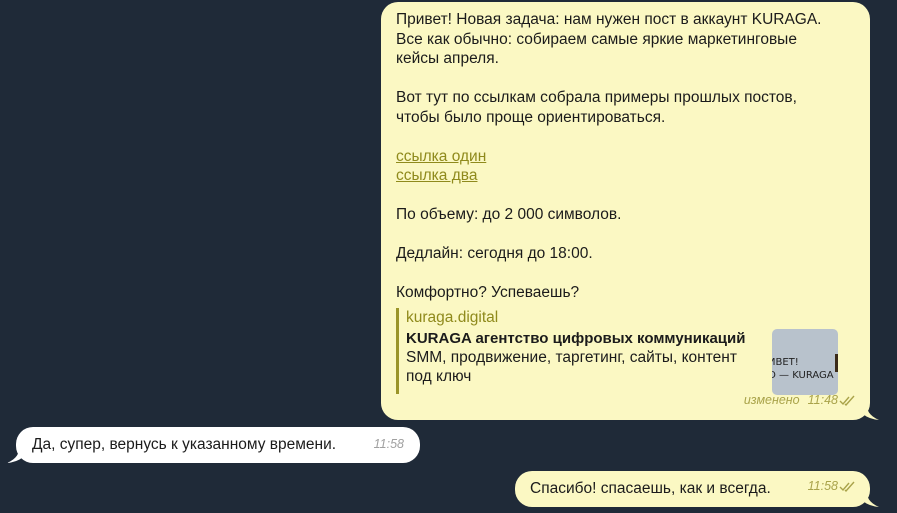  Describe the element at coordinates (494, 253) in the screenshot. I see `deadline-text: Дедлайн: сегодня до 18:00.` at that location.